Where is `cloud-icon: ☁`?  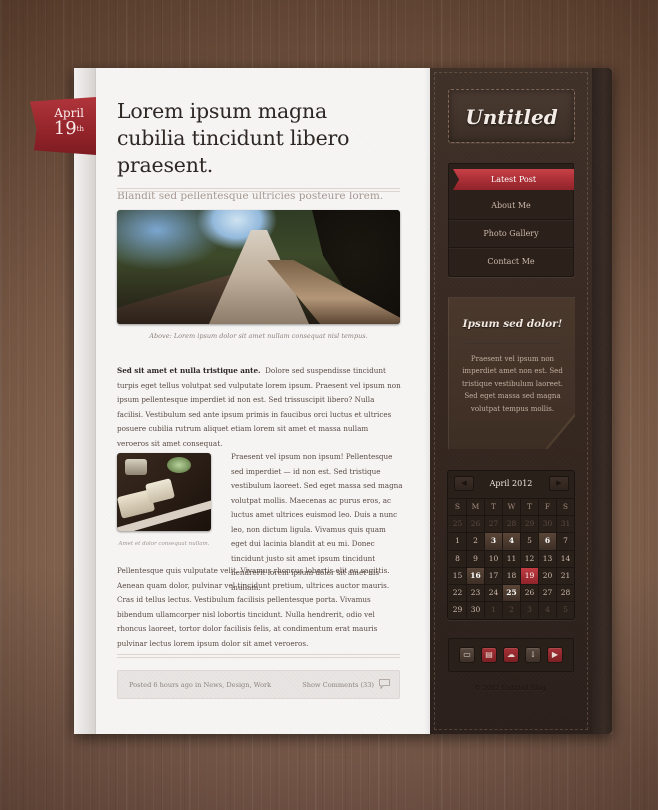 cloud-icon: ☁ is located at coordinates (511, 654).